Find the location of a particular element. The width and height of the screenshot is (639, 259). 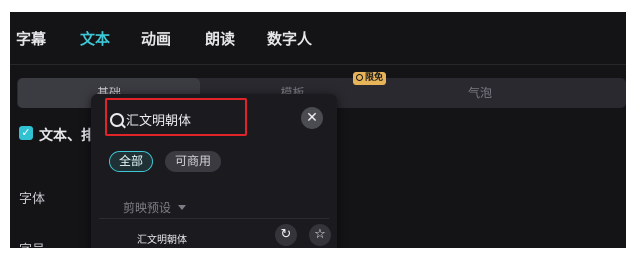

tab-text: 文本 is located at coordinates (95, 38).